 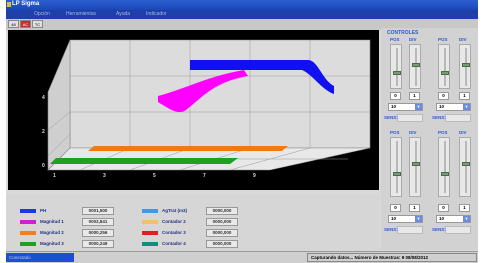 I want to click on menu-herramientas: Herramientas, so click(x=81, y=14).